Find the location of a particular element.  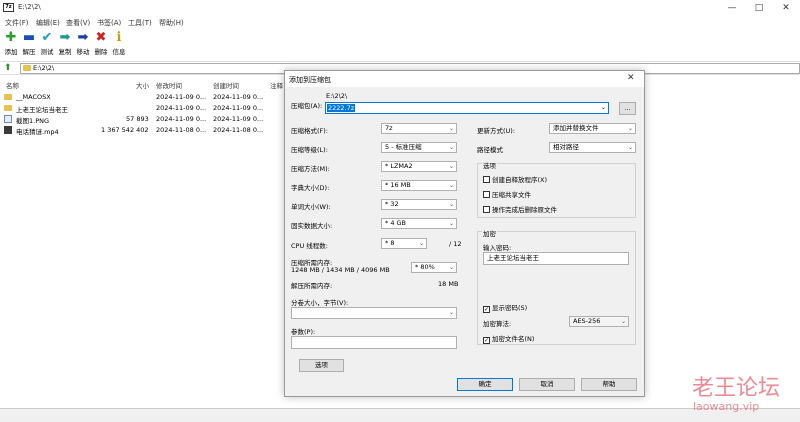

add-button: ✚ 添加 is located at coordinates (11, 44).